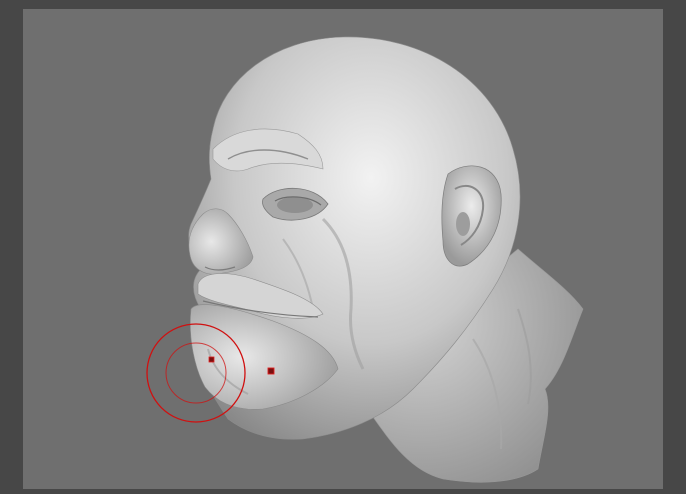 This screenshot has height=494, width=686. Describe the element at coordinates (271, 371) in the screenshot. I see `brush-marker-secondary` at that location.